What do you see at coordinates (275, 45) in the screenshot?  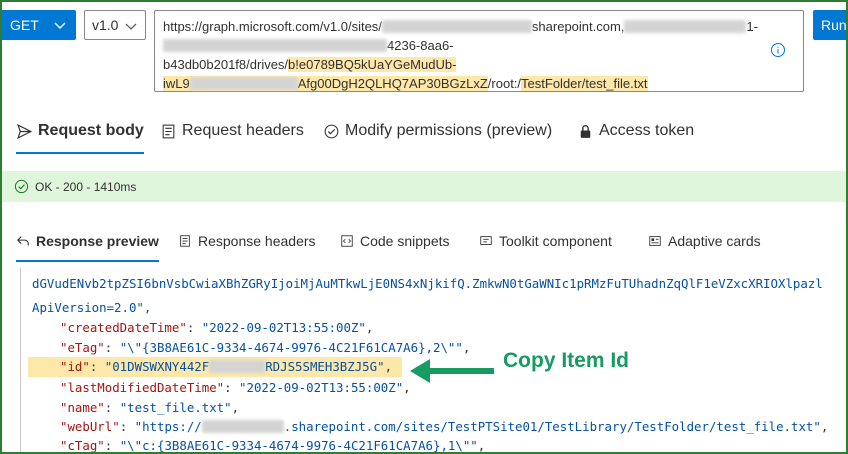 I see `redacted-web-id` at bounding box center [275, 45].